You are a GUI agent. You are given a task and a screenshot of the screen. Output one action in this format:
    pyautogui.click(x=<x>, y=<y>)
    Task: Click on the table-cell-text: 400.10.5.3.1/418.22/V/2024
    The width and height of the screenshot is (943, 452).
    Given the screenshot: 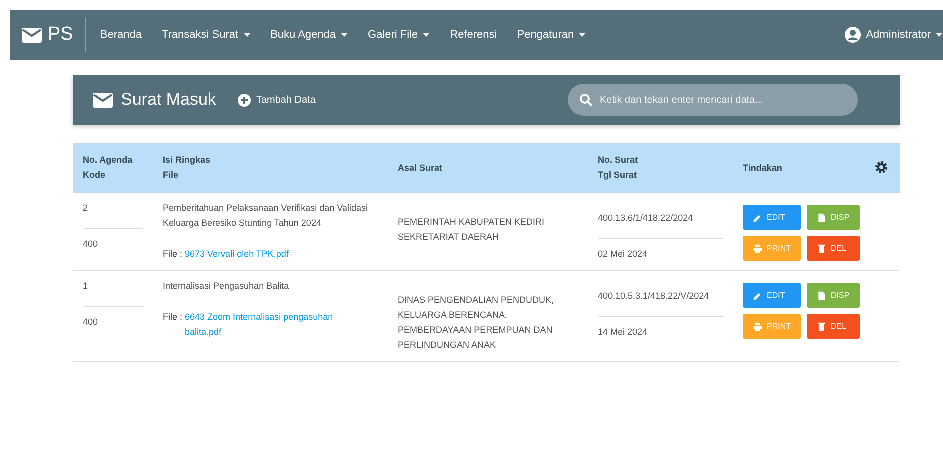 What is the action you would take?
    pyautogui.click(x=654, y=296)
    